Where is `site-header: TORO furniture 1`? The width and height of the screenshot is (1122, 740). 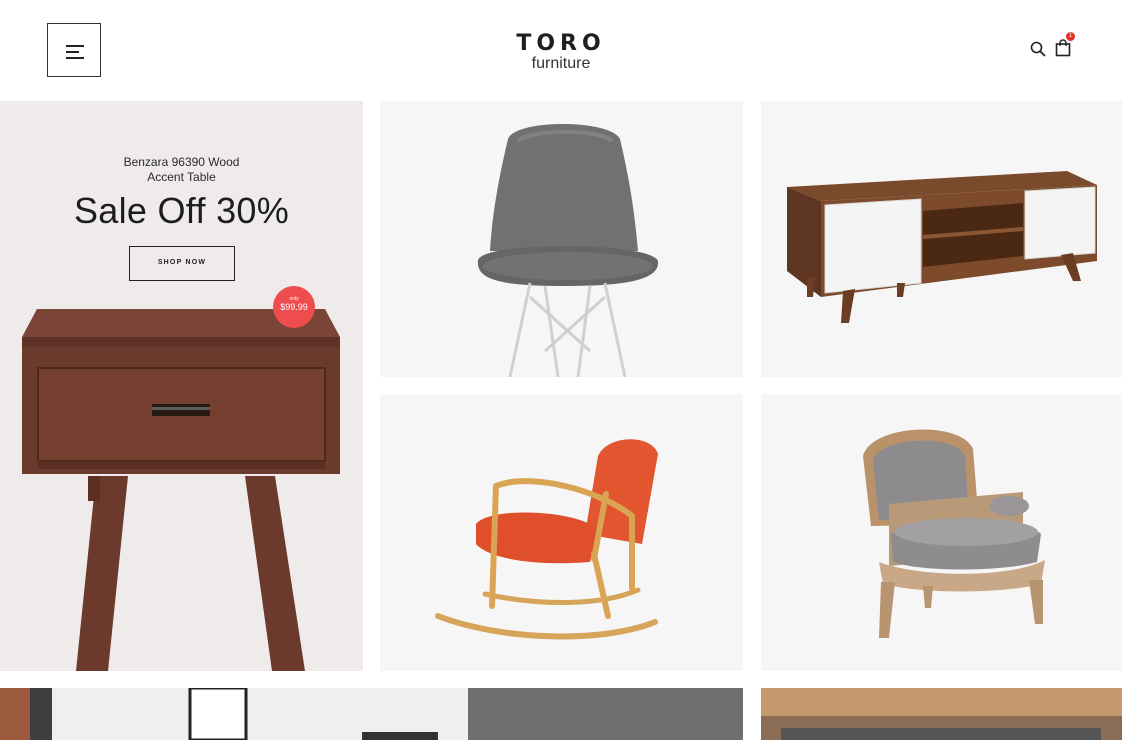 site-header: TORO furniture 1 is located at coordinates (561, 50).